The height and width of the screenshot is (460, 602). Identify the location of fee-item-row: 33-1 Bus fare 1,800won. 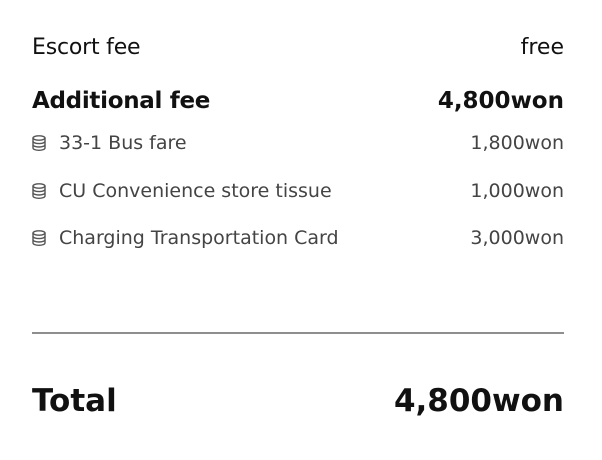
(298, 143).